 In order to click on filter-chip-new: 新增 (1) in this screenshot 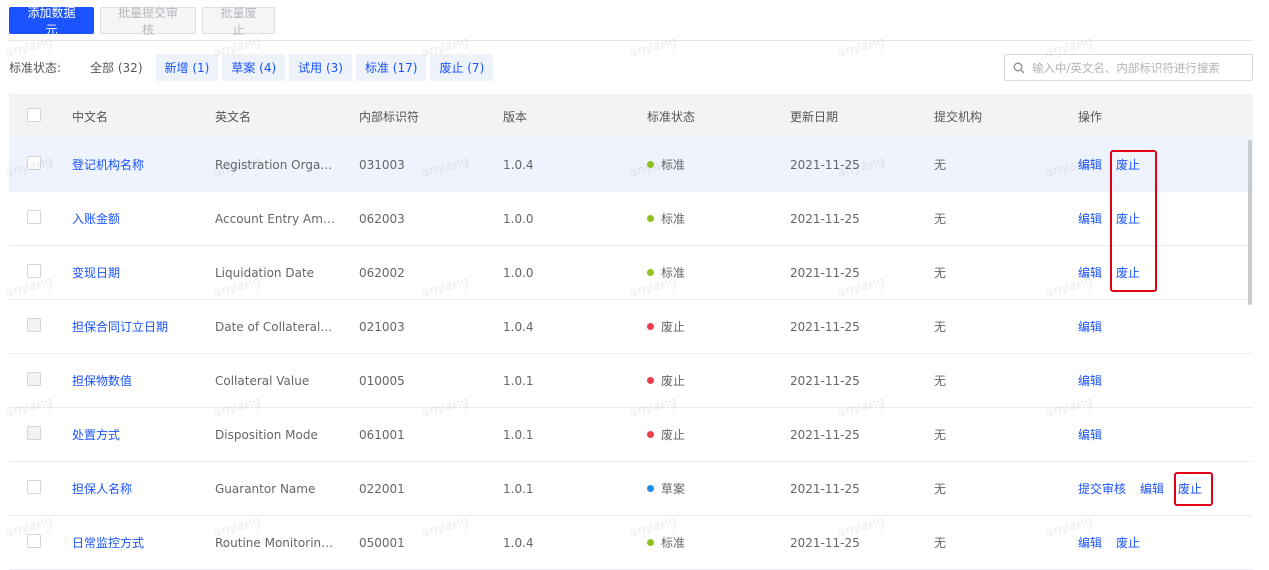, I will do `click(187, 67)`.